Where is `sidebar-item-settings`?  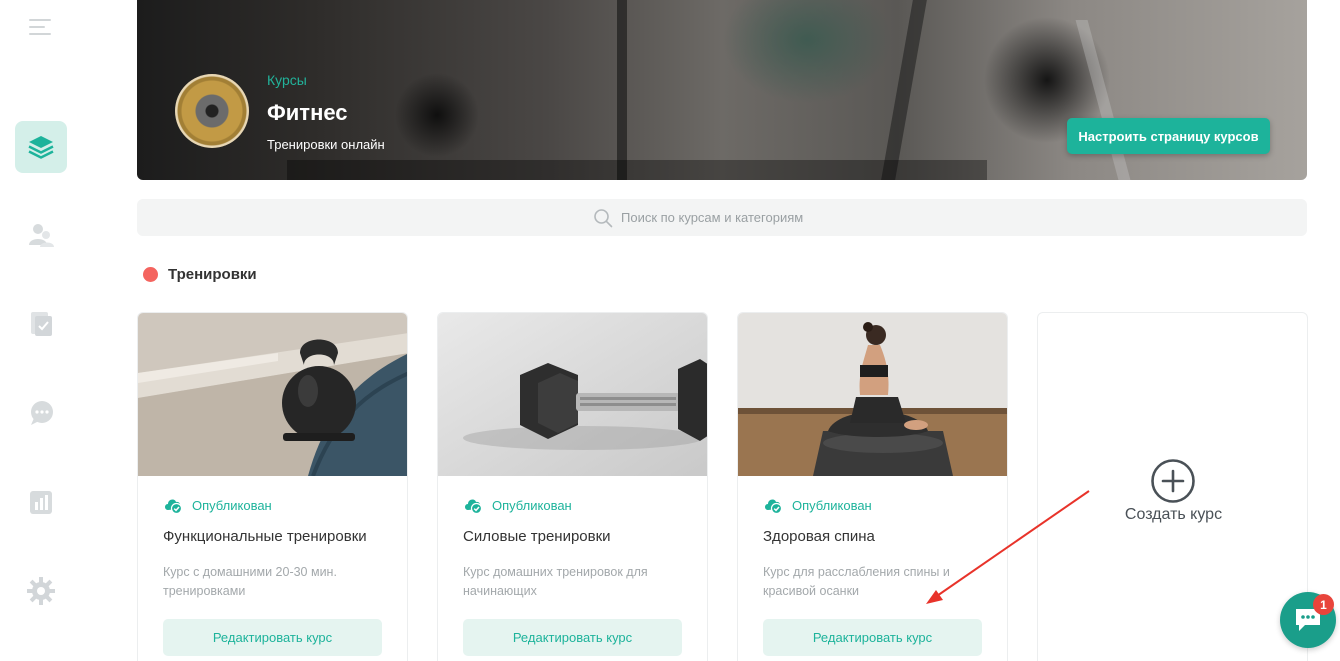
sidebar-item-settings is located at coordinates (41, 591).